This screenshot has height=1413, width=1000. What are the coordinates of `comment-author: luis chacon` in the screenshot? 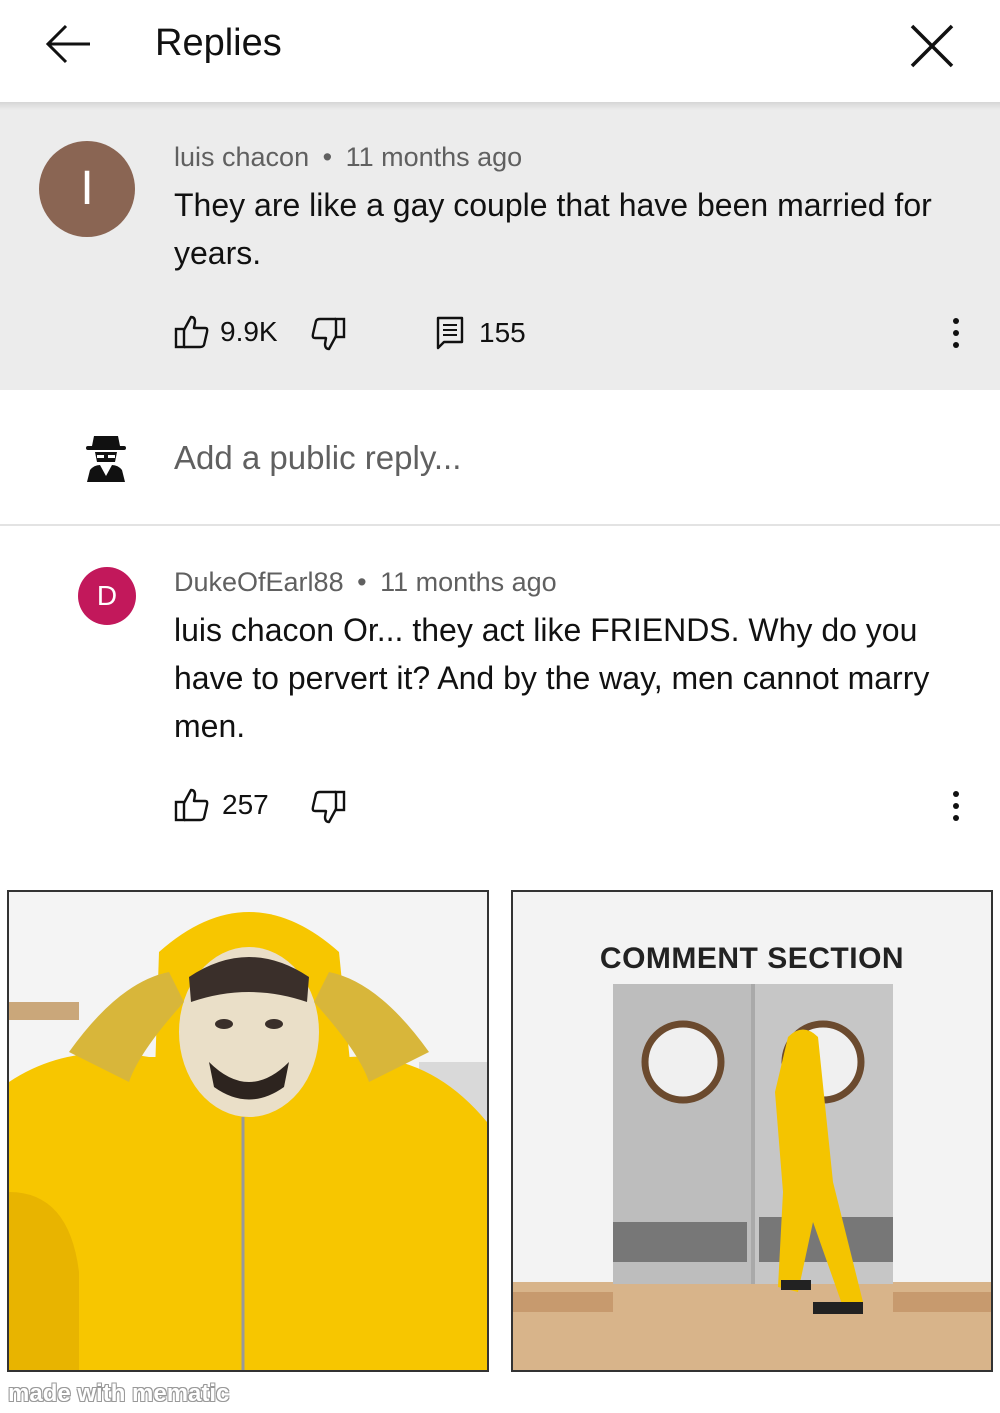 It's located at (241, 157).